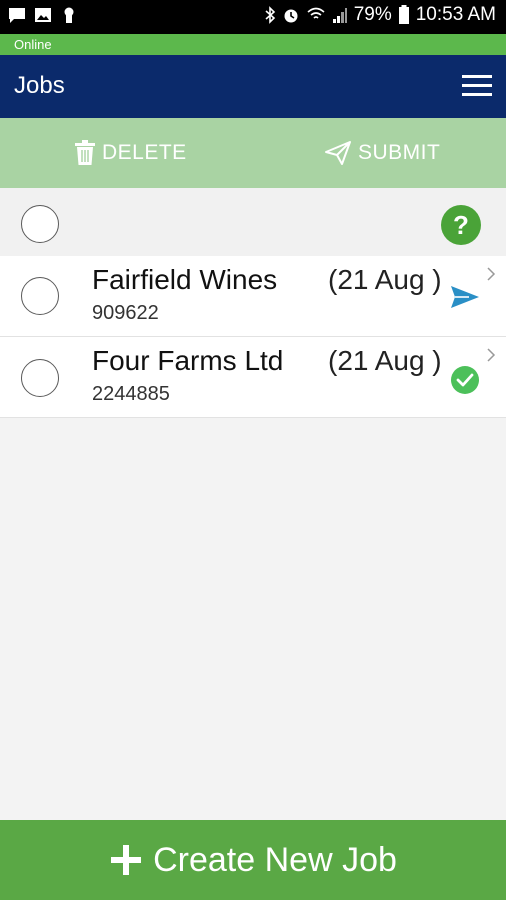  I want to click on check-circle-icon, so click(465, 380).